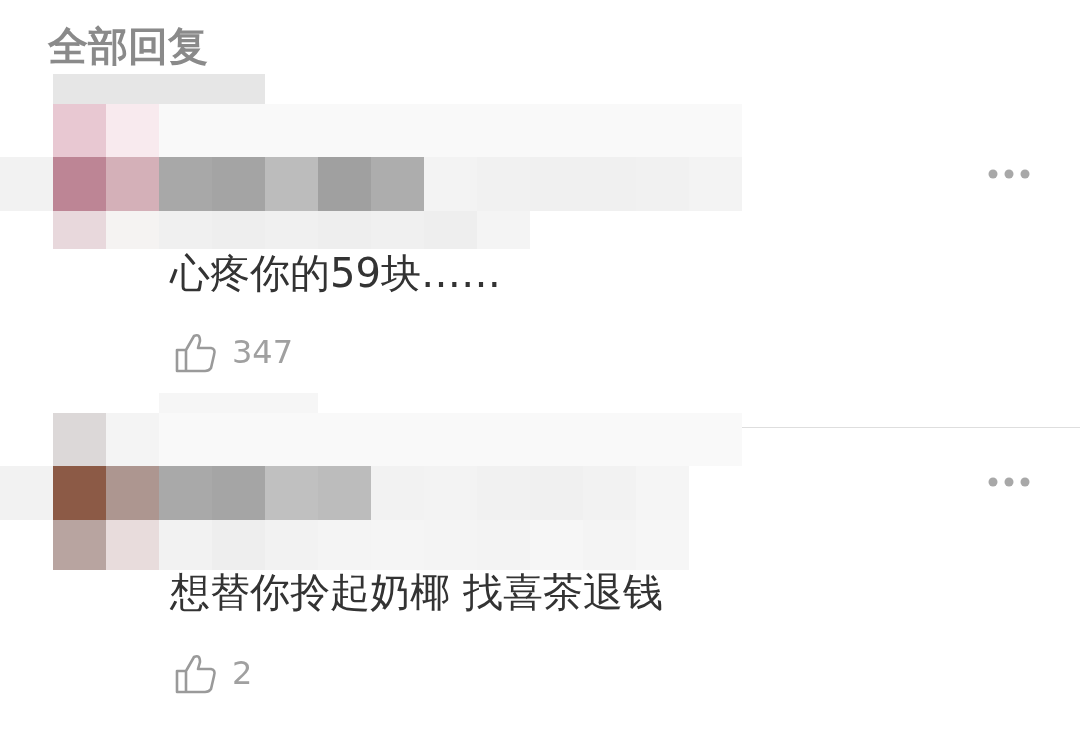  What do you see at coordinates (416, 592) in the screenshot?
I see `comment-text: 想替你拎起奶椰 找喜茶退钱` at bounding box center [416, 592].